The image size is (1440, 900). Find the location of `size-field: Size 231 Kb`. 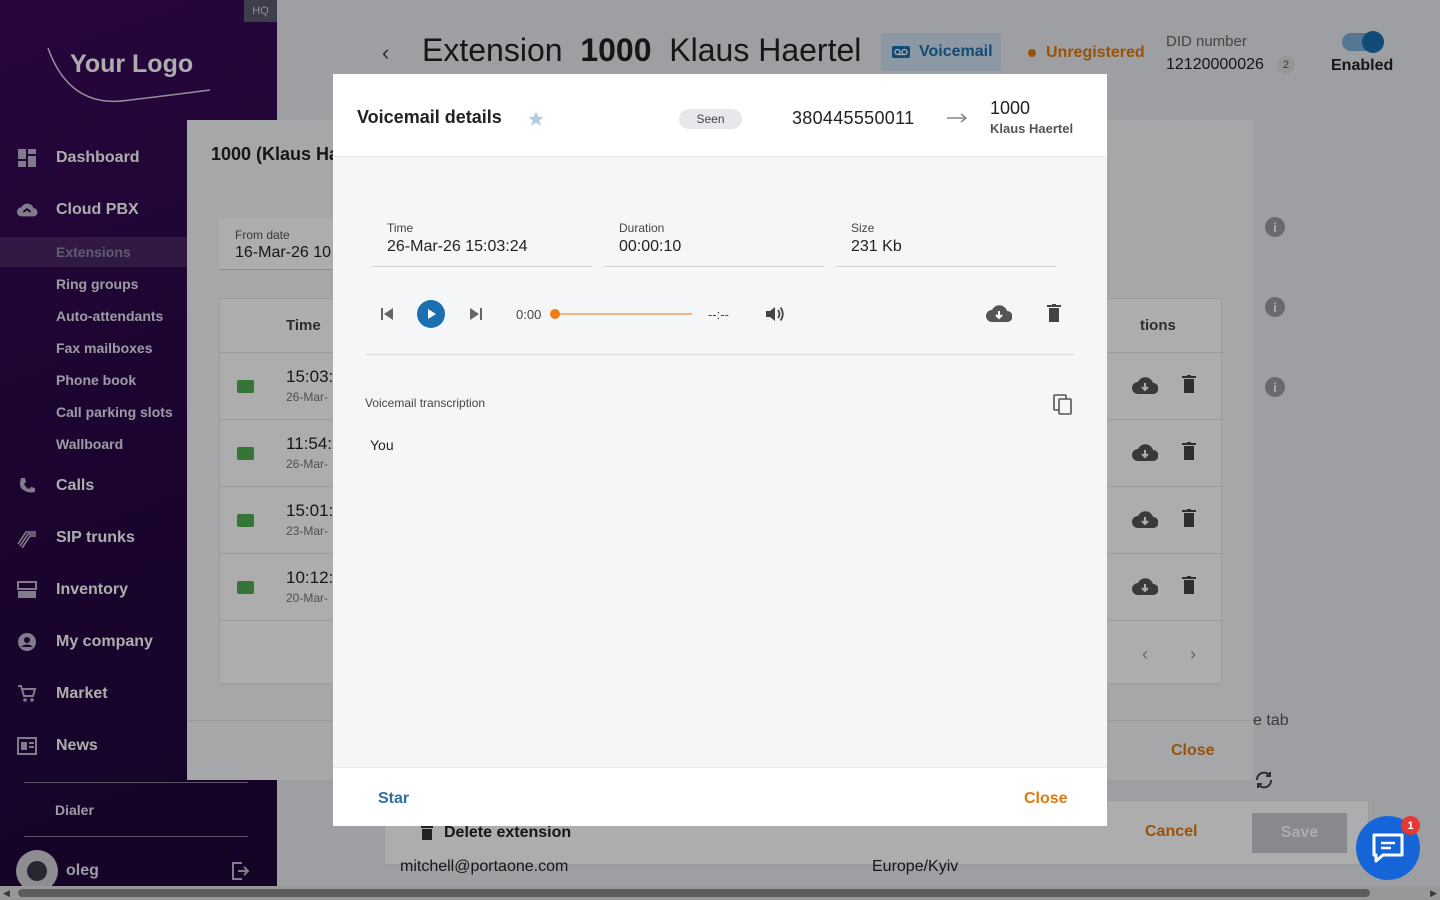

size-field: Size 231 Kb is located at coordinates (945, 242).